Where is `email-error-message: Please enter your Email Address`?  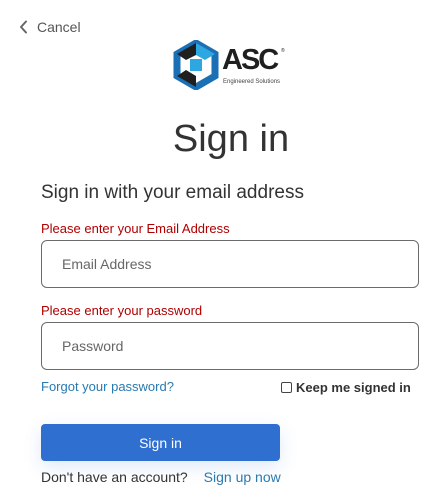 email-error-message: Please enter your Email Address is located at coordinates (135, 228).